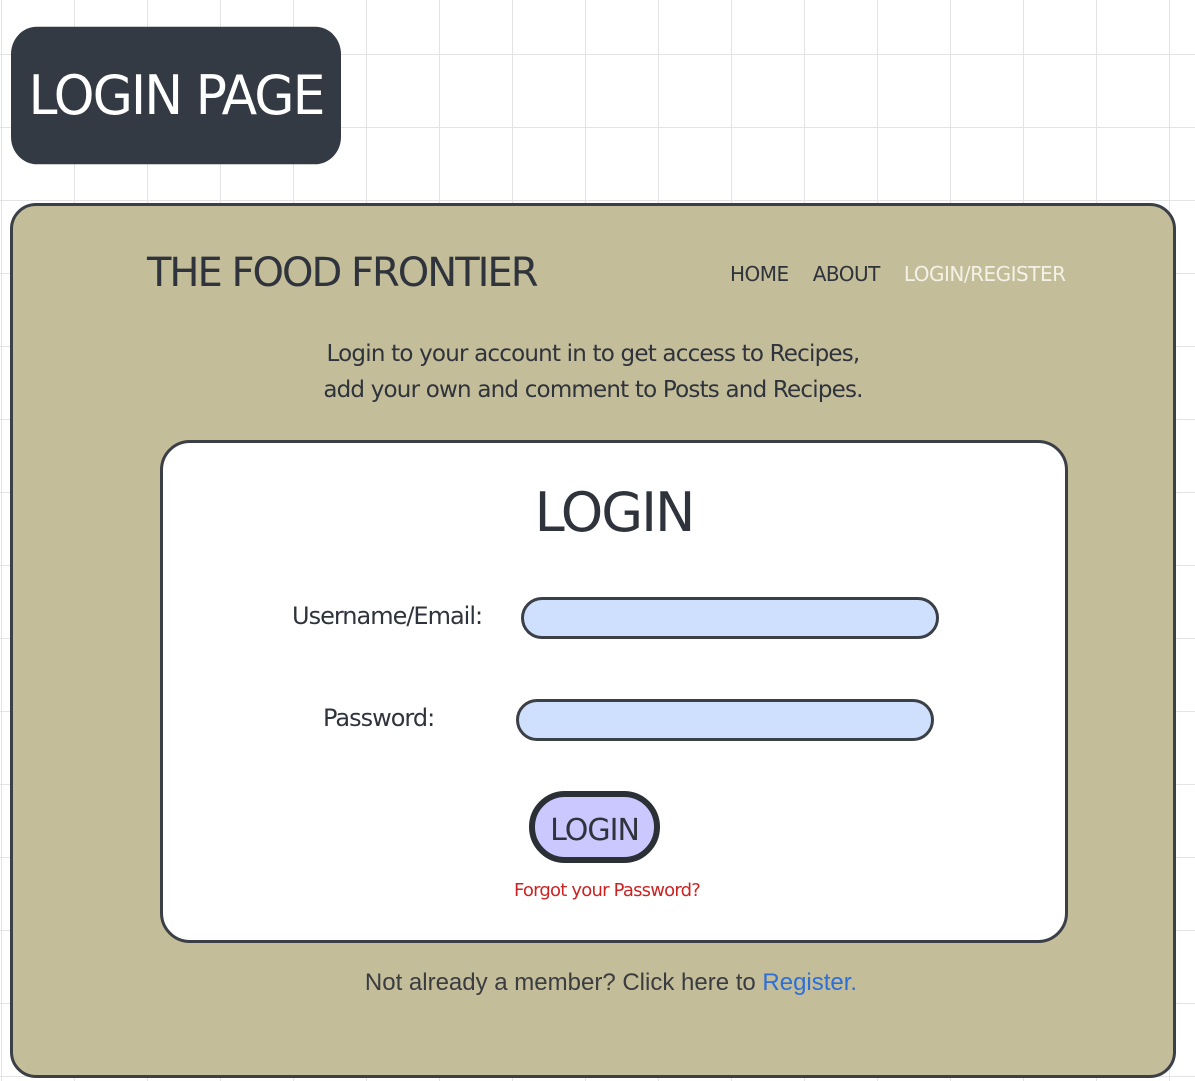 The height and width of the screenshot is (1081, 1195). Describe the element at coordinates (379, 718) in the screenshot. I see `password-label: Password:` at that location.